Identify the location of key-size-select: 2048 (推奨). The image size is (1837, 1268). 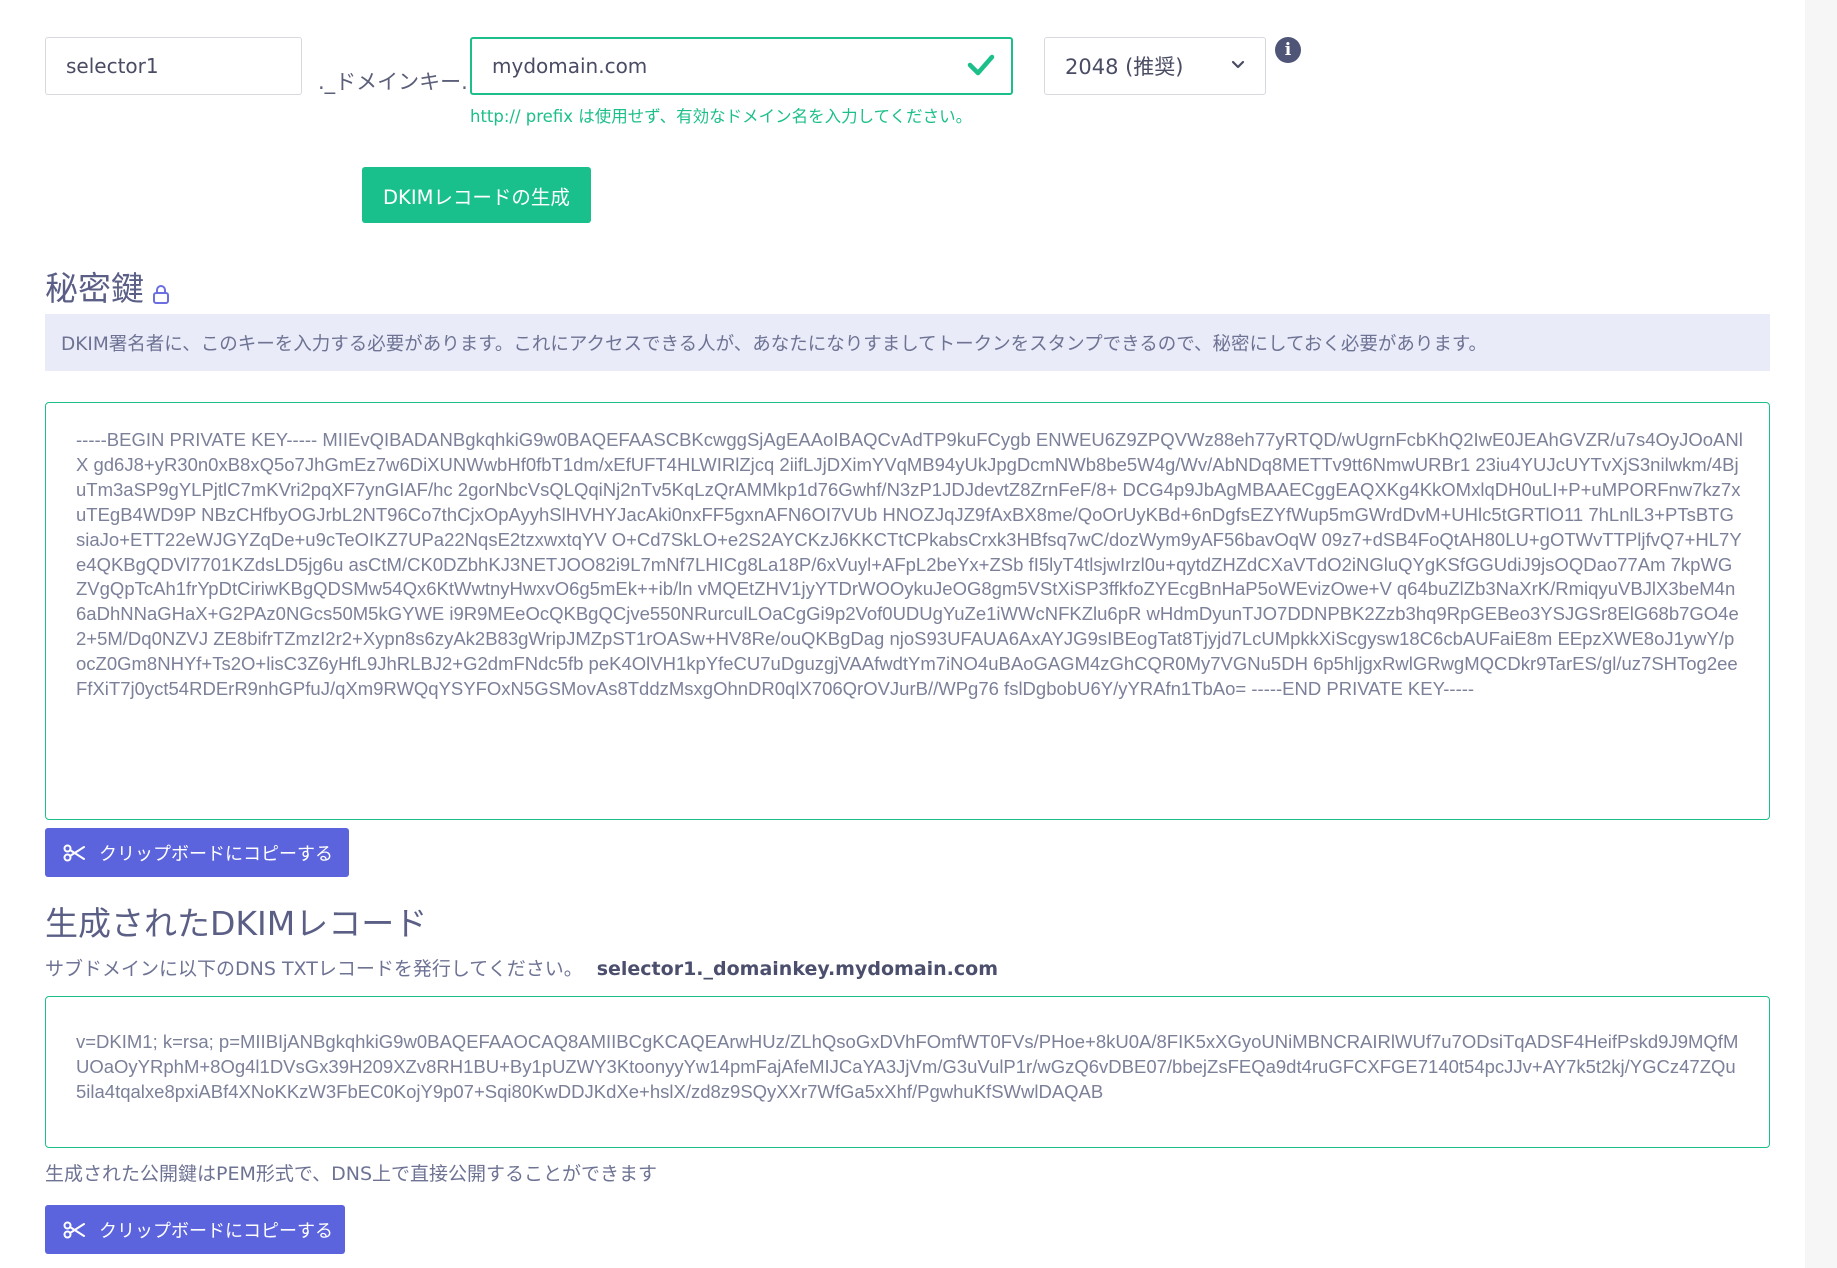
(1155, 66).